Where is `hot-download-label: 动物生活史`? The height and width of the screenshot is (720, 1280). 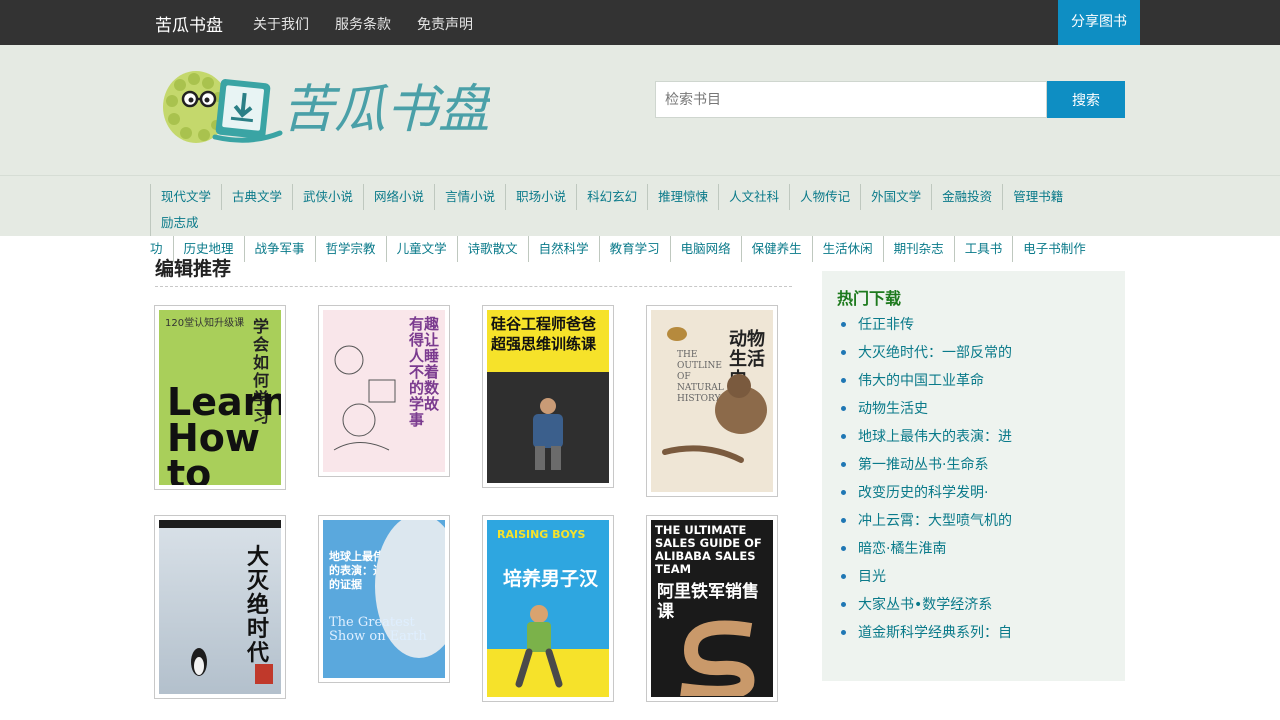
hot-download-label: 动物生活史 is located at coordinates (893, 409).